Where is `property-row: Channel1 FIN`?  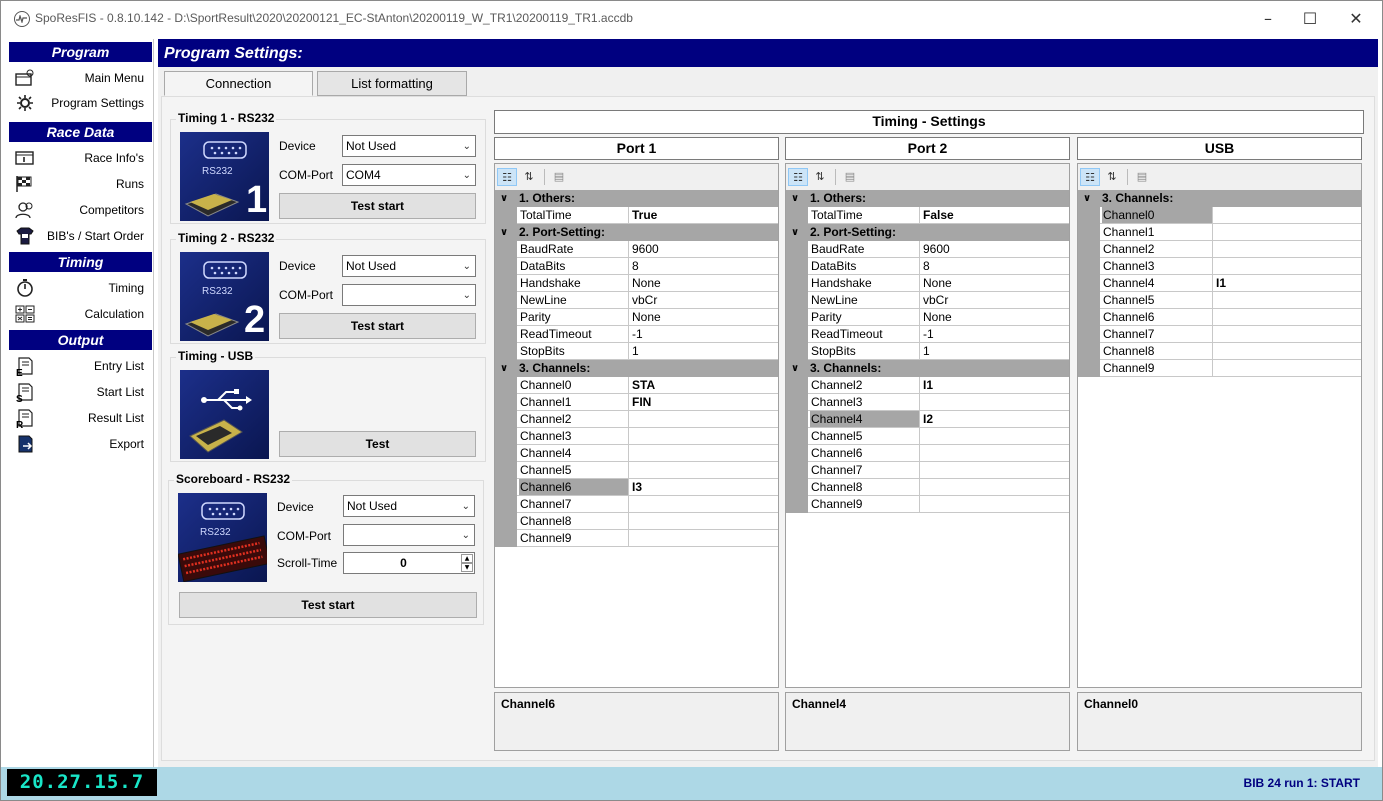 property-row: Channel1 FIN is located at coordinates (636, 402).